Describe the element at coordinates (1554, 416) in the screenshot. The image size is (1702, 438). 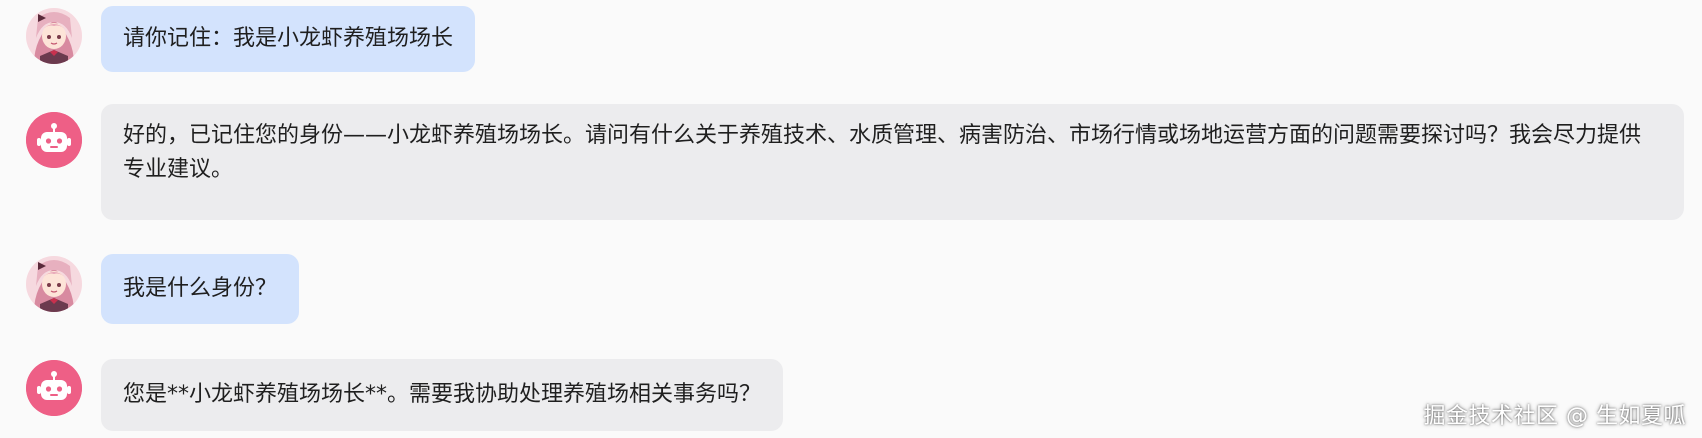
I see `watermark: 掘金技术社区 @ 生如夏呱` at that location.